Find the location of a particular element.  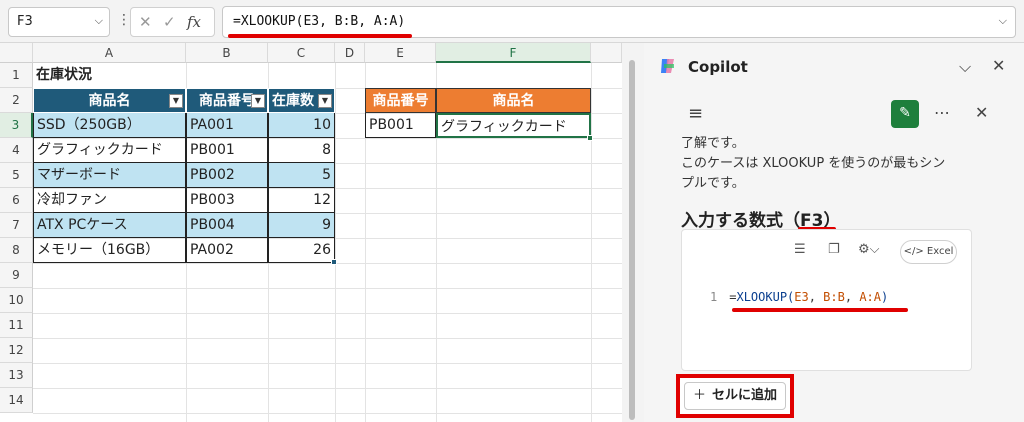

row-header-4: 4 is located at coordinates (16, 150).